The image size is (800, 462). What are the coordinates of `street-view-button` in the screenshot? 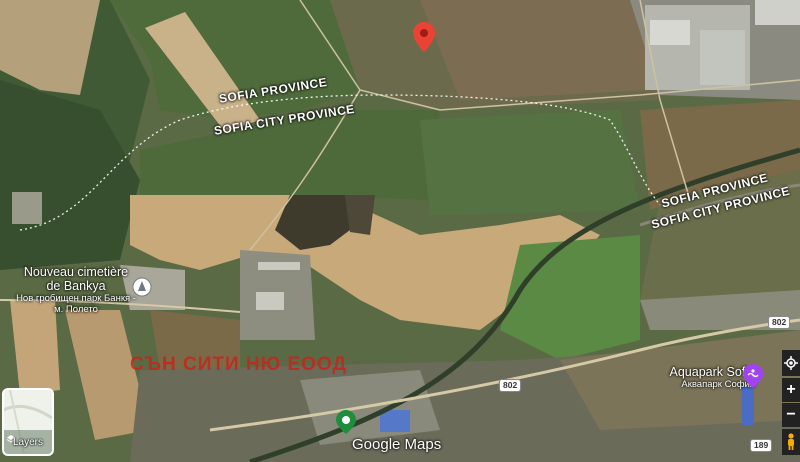 It's located at (791, 442).